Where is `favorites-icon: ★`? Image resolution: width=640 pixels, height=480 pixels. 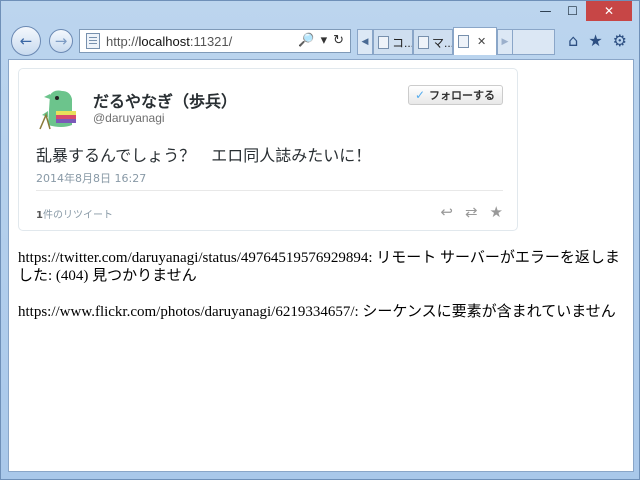 favorites-icon: ★ is located at coordinates (595, 40).